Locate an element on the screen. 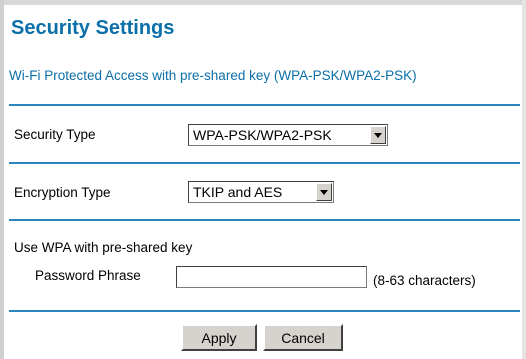 This screenshot has width=526, height=359. apply-button: Apply is located at coordinates (219, 337).